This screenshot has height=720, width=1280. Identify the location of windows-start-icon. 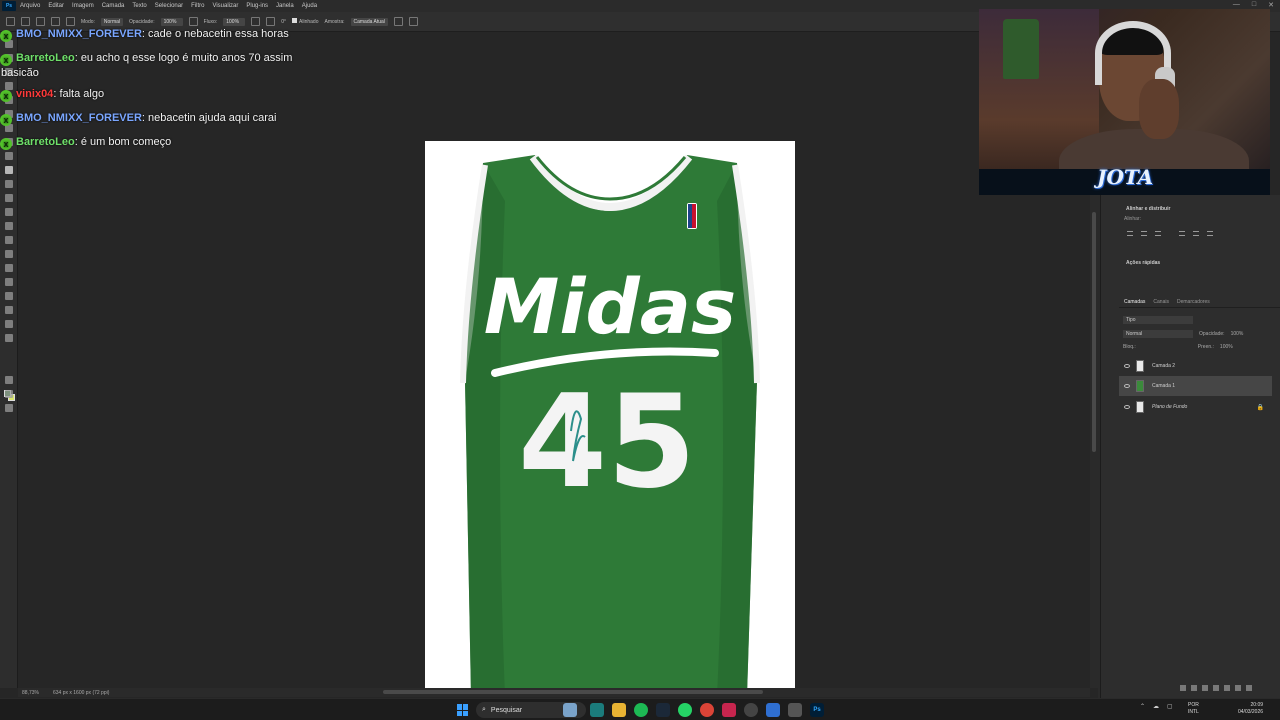
(463, 710).